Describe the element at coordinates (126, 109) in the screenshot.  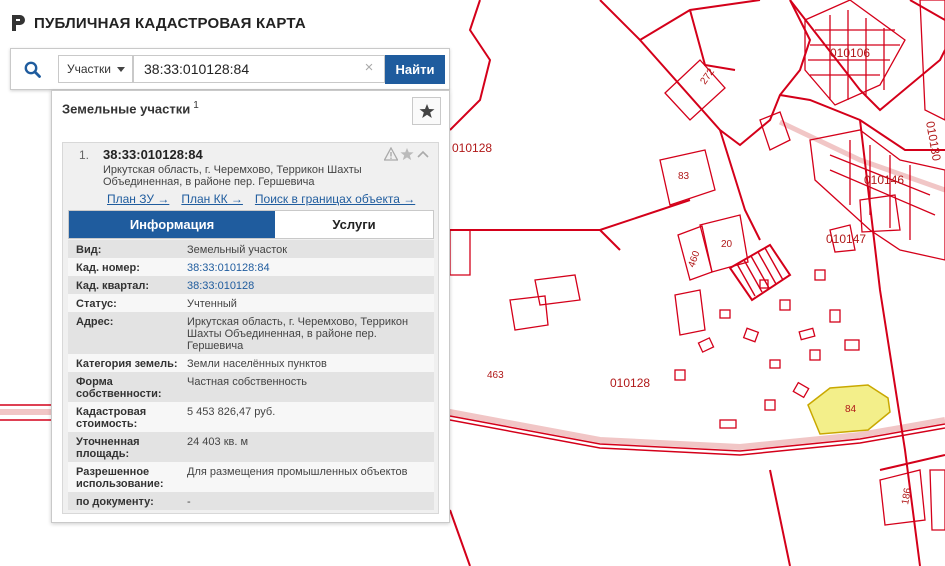
I see `panel-title-text: Земельные участки` at that location.